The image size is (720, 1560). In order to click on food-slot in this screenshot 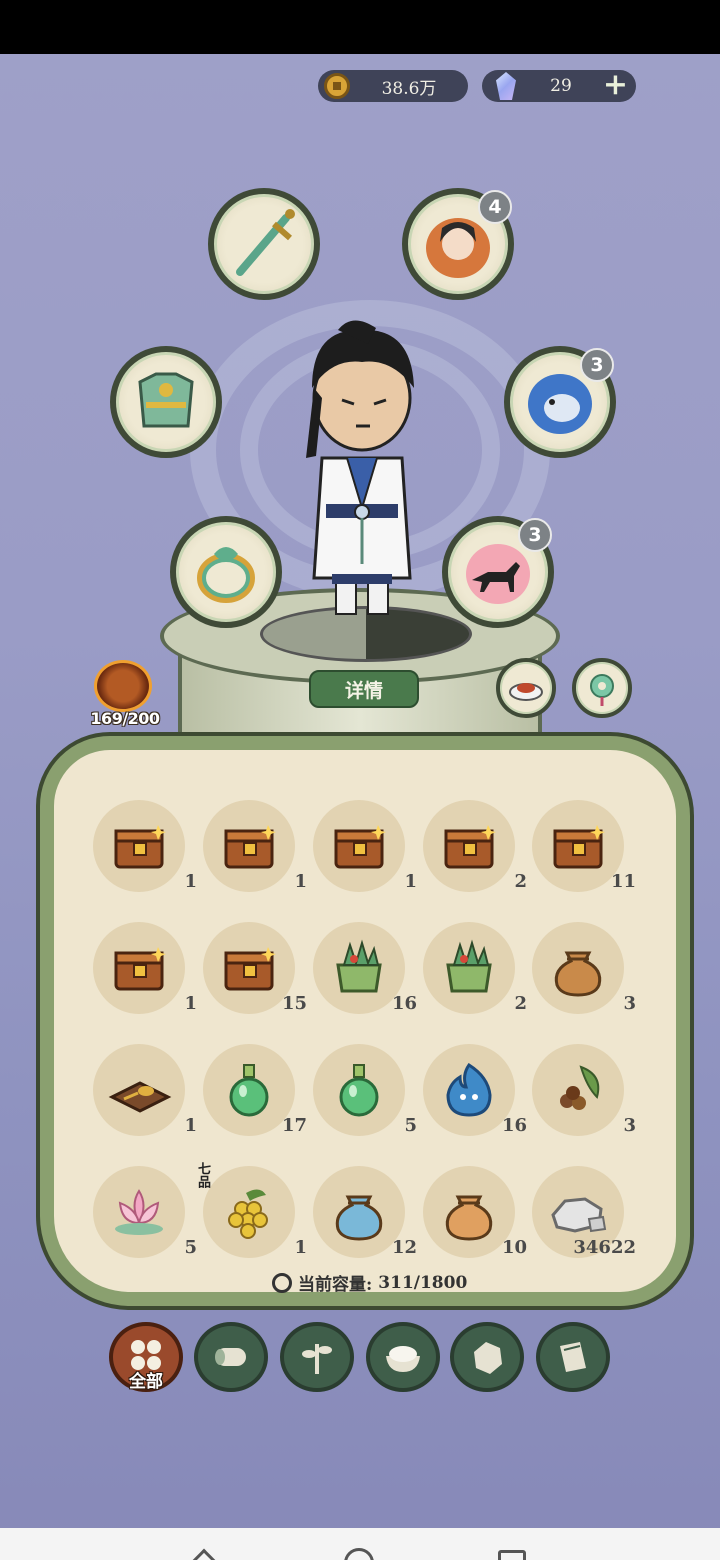, I will do `click(526, 688)`.